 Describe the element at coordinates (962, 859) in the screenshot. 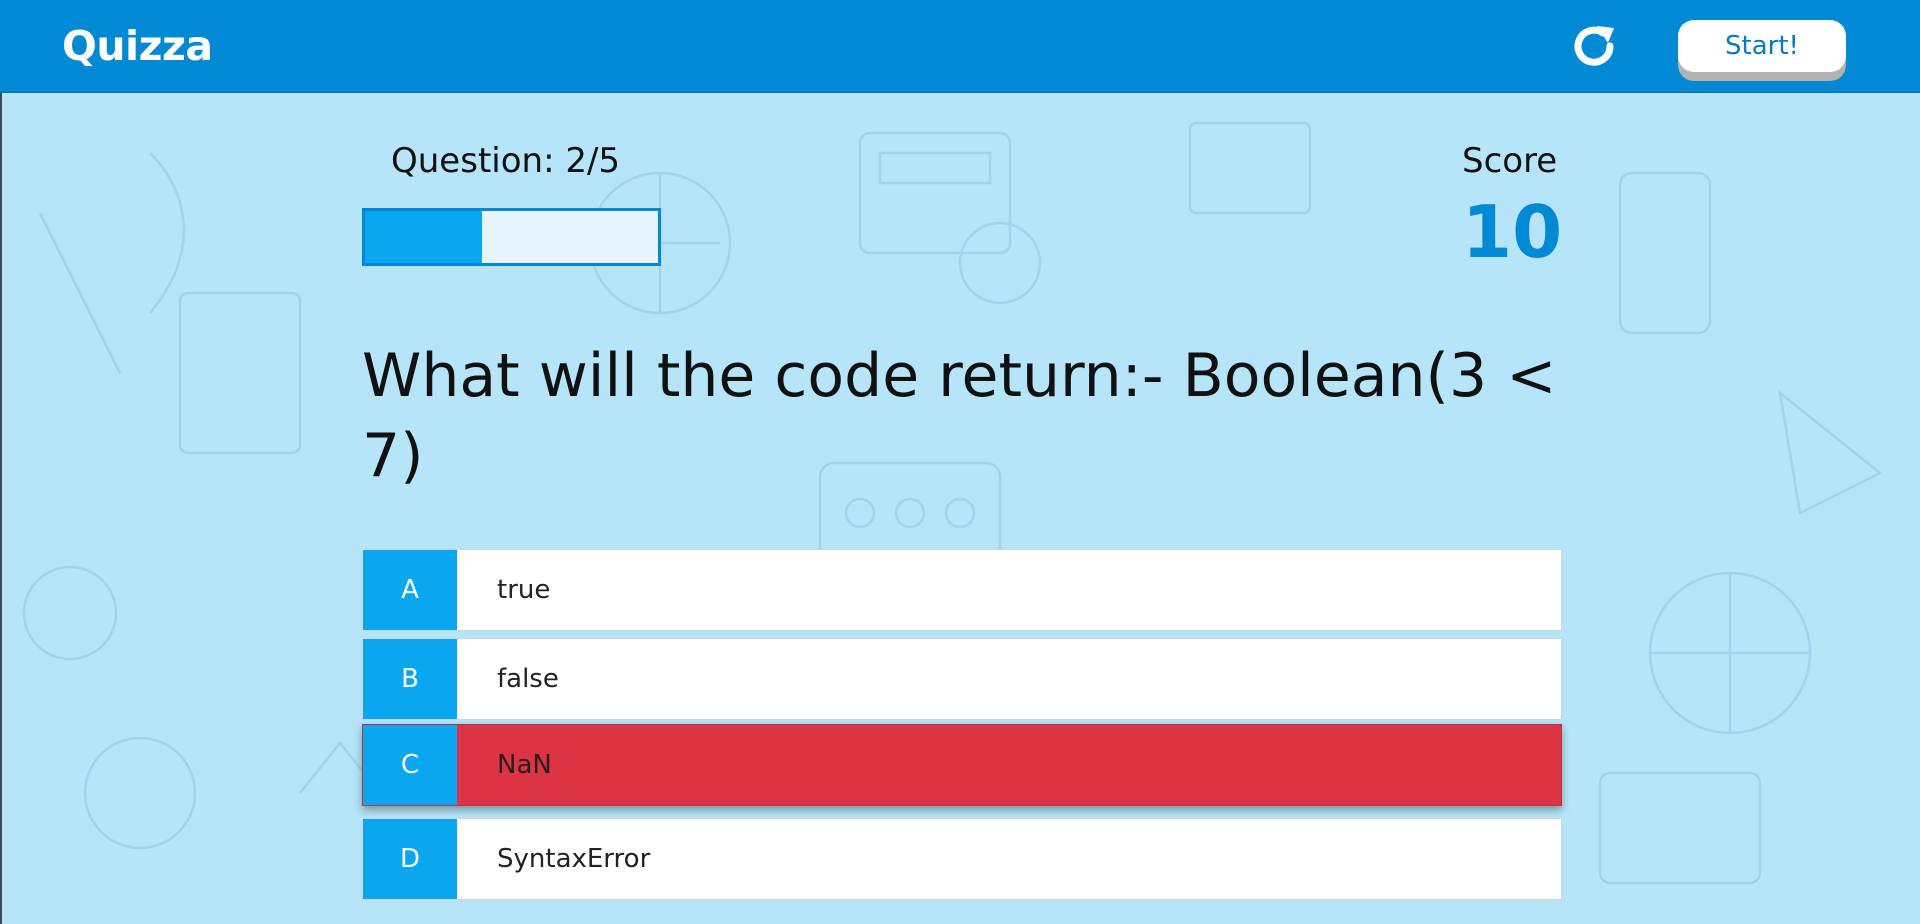

I see `answer-option-d: D SyntaxError` at that location.